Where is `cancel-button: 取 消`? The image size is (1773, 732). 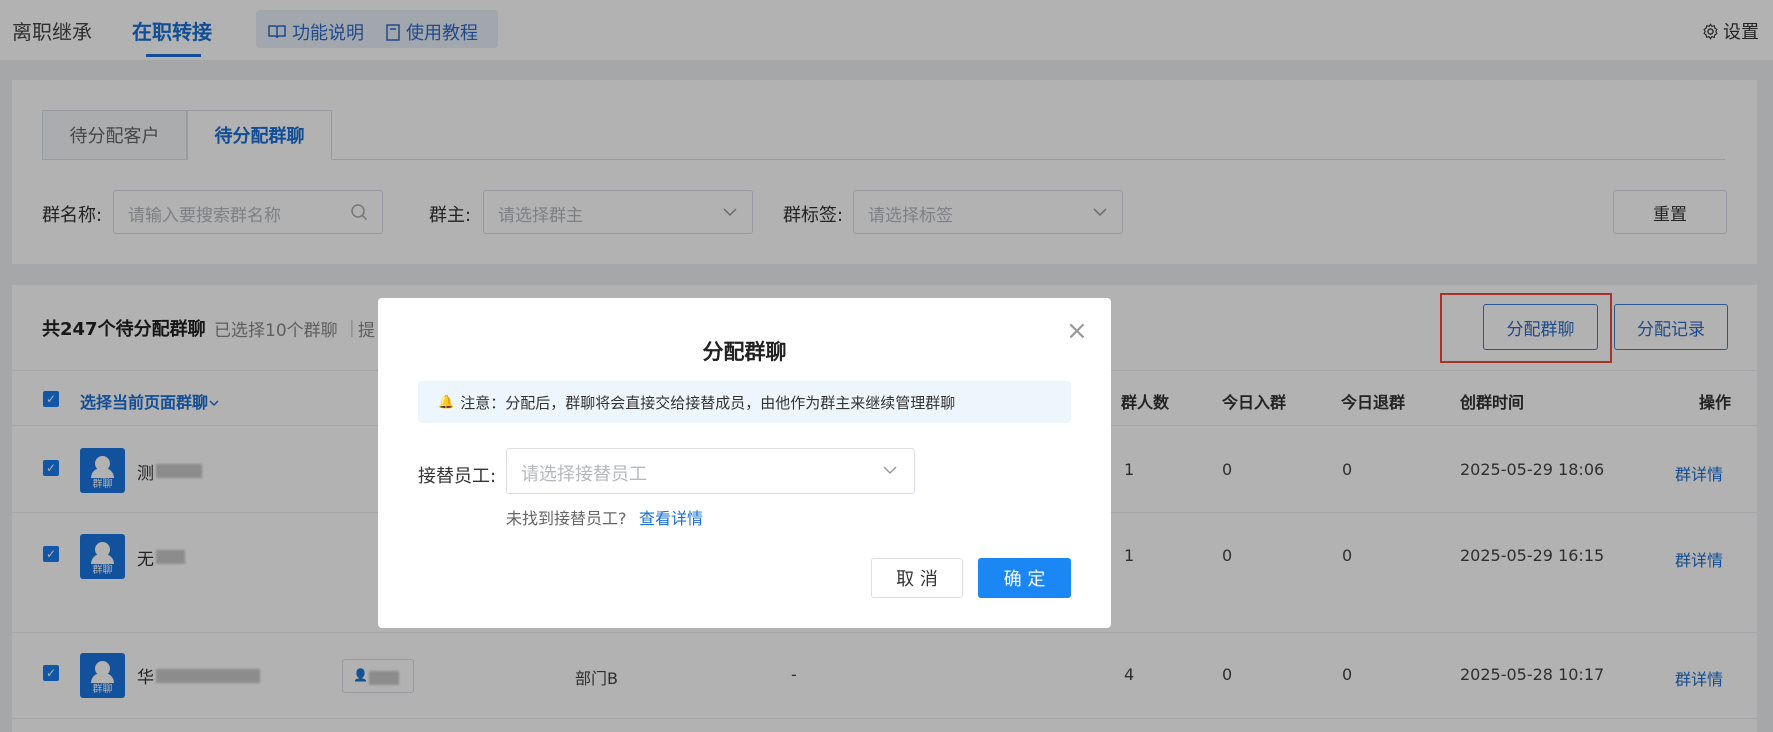
cancel-button: 取 消 is located at coordinates (917, 578).